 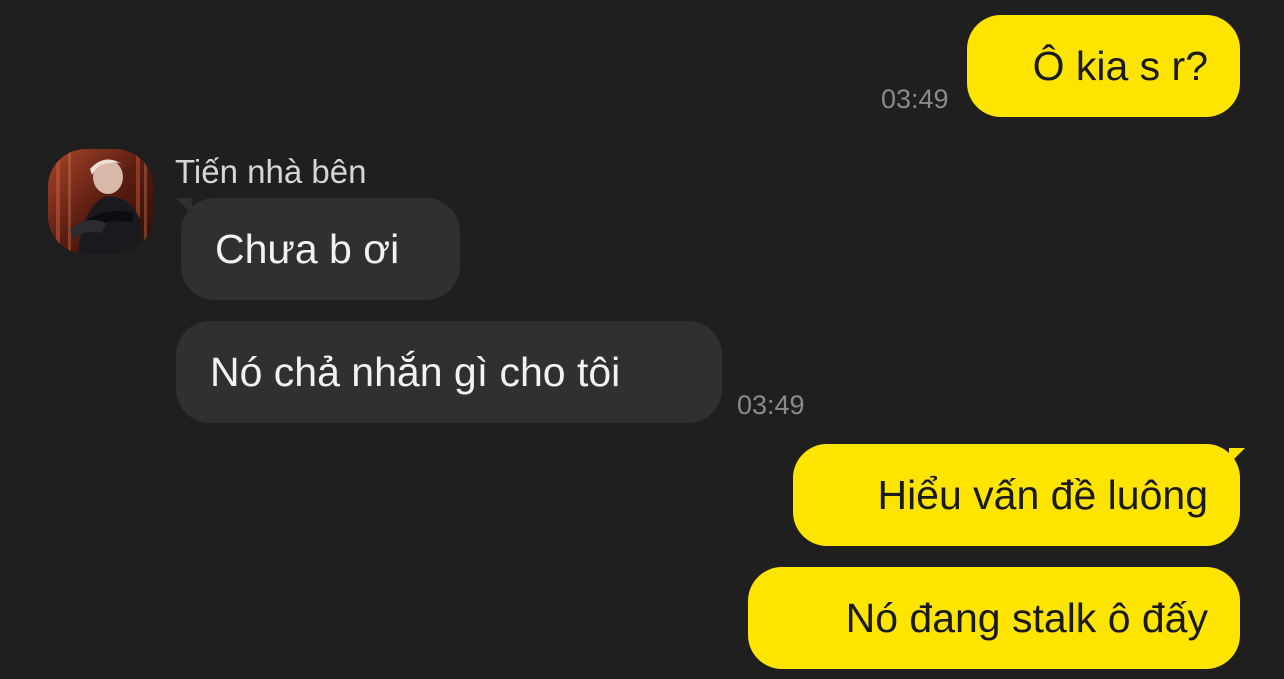 I want to click on message-text: Nó đang stalk ô đấy, so click(x=1026, y=617).